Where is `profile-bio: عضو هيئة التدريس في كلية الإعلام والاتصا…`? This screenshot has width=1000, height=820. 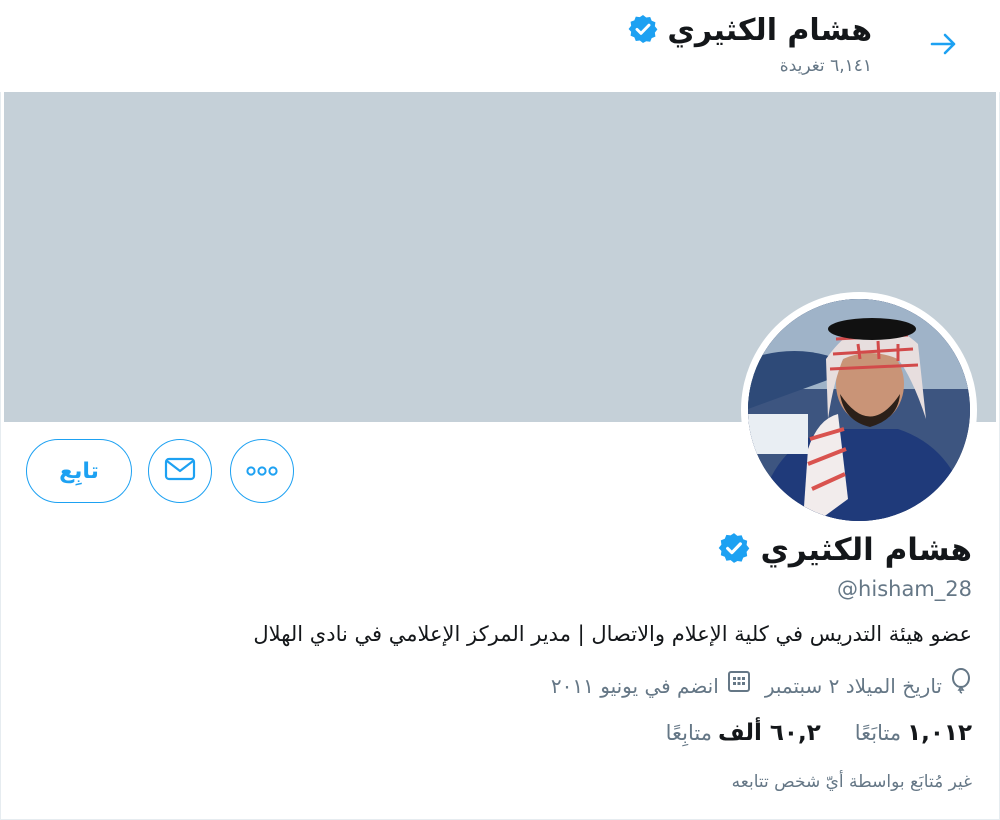 profile-bio: عضو هيئة التدريس في كلية الإعلام والاتصا… is located at coordinates (612, 634).